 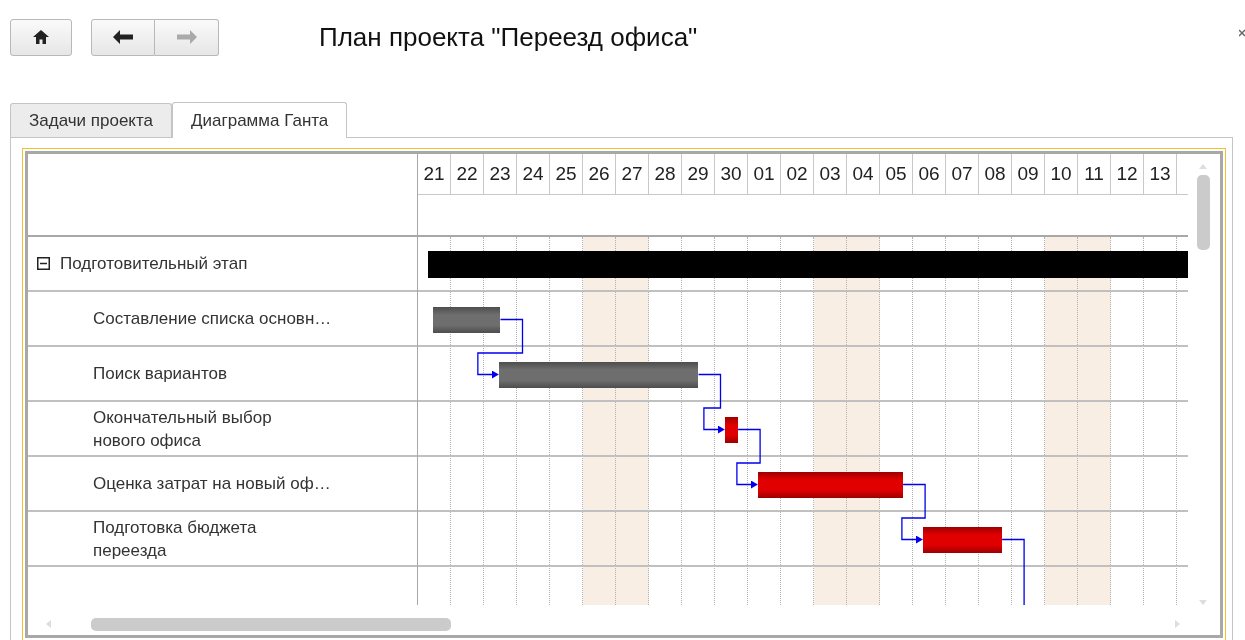 I want to click on day-header: 29, so click(x=698, y=174).